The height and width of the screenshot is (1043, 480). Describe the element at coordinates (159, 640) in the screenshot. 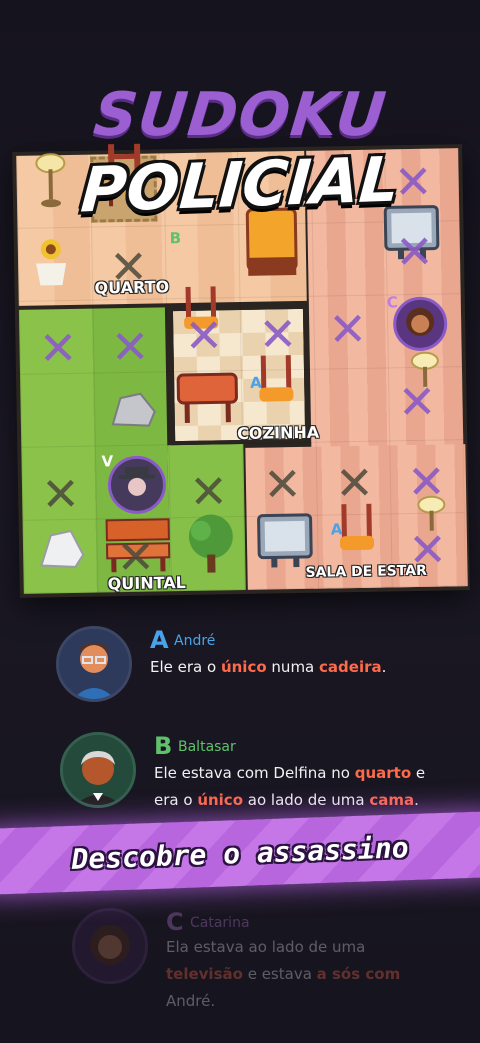

I see `suspect-letter: A` at that location.